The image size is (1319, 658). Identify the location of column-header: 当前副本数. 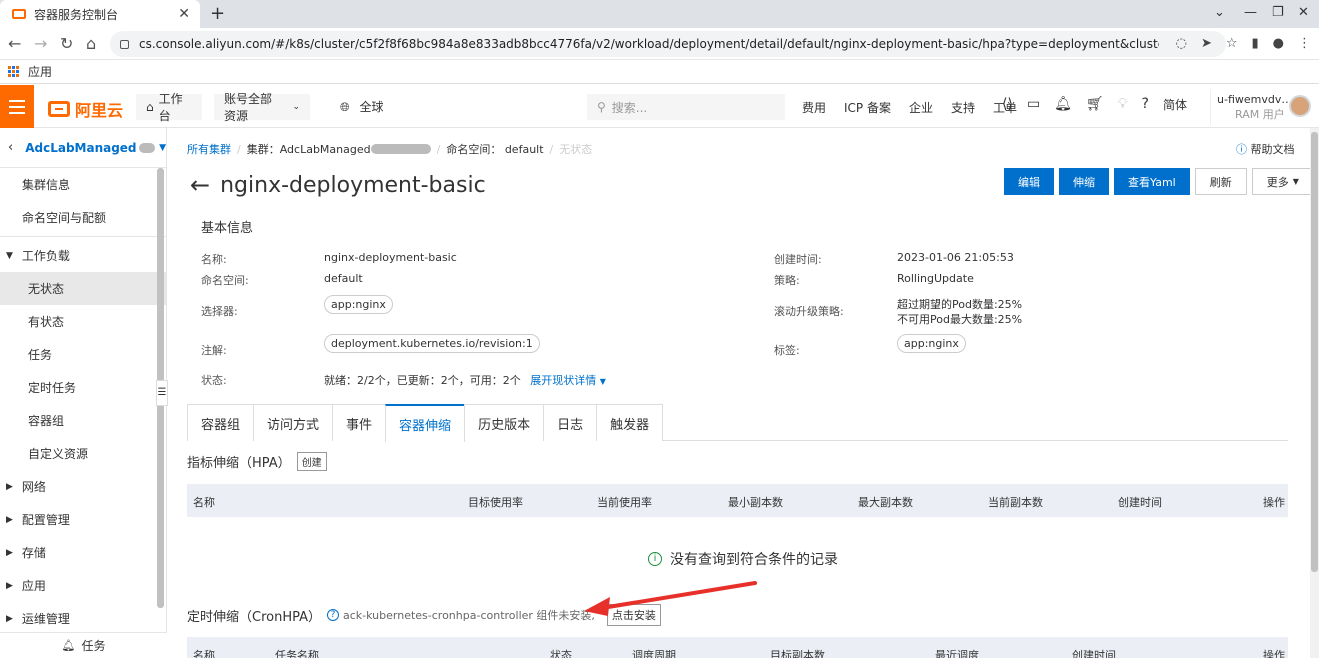
(1015, 502).